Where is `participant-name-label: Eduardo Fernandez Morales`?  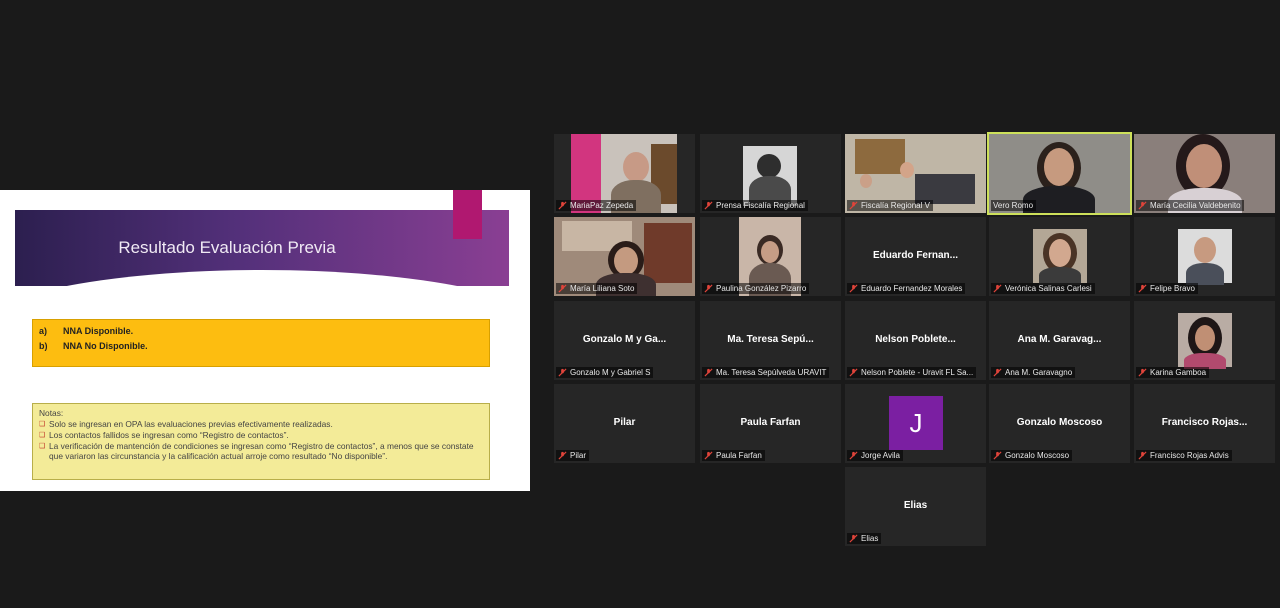 participant-name-label: Eduardo Fernandez Morales is located at coordinates (906, 288).